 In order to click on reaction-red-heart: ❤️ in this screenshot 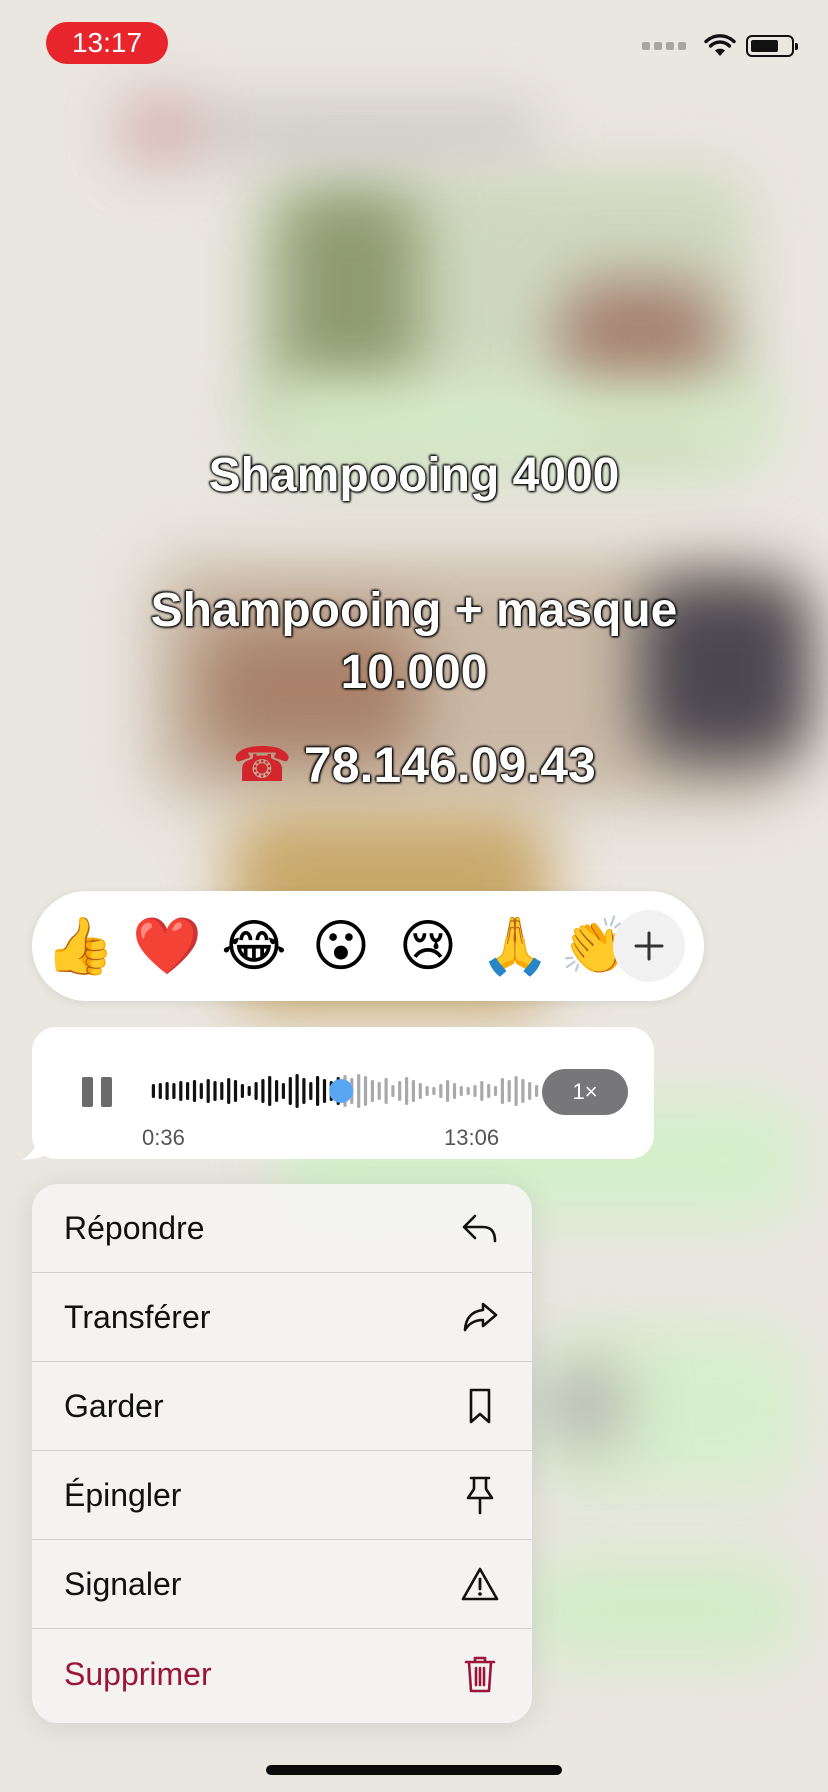, I will do `click(167, 946)`.